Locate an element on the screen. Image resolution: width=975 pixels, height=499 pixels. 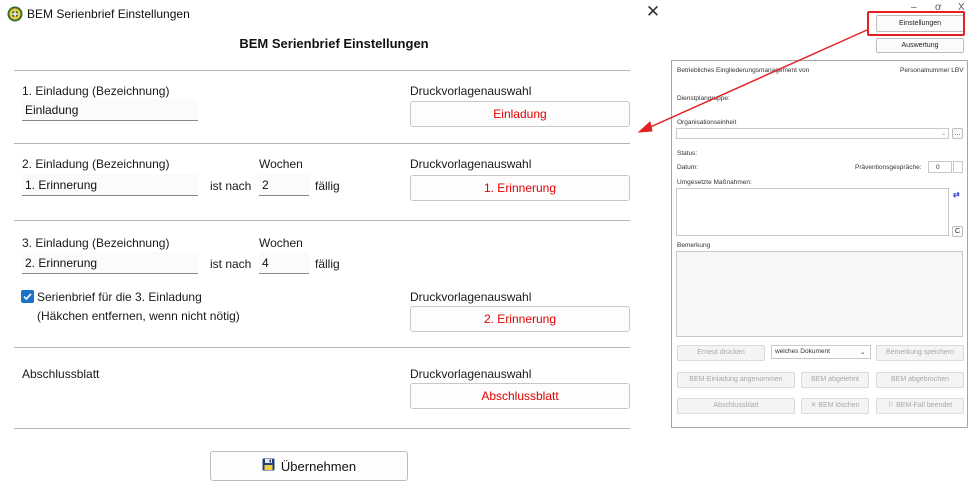
invitation2-name-input is located at coordinates (110, 185).